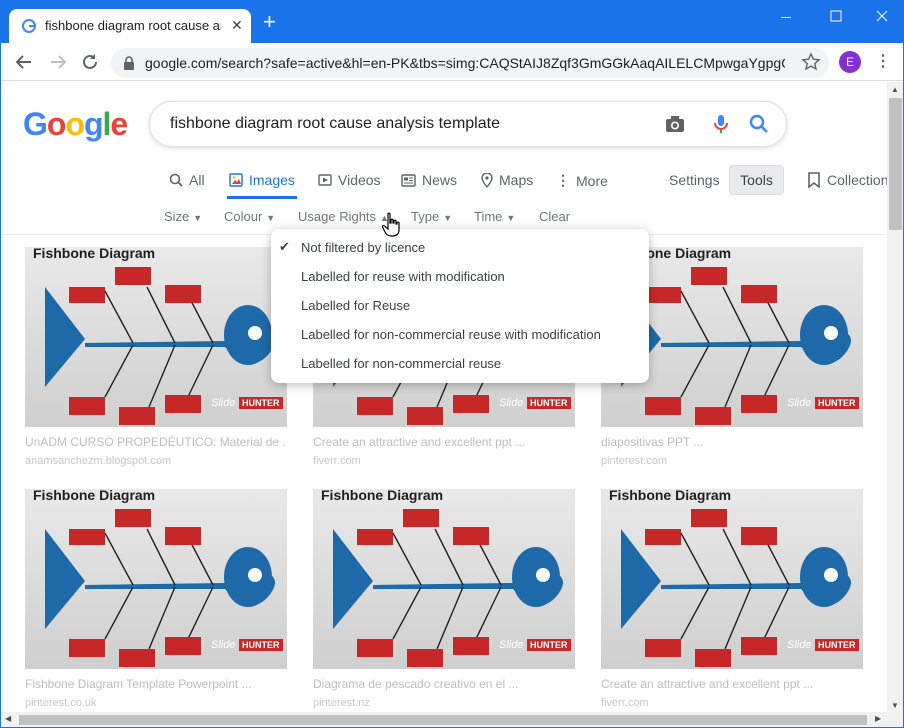 Image resolution: width=904 pixels, height=728 pixels. I want to click on filter-label: Colour, so click(243, 216).